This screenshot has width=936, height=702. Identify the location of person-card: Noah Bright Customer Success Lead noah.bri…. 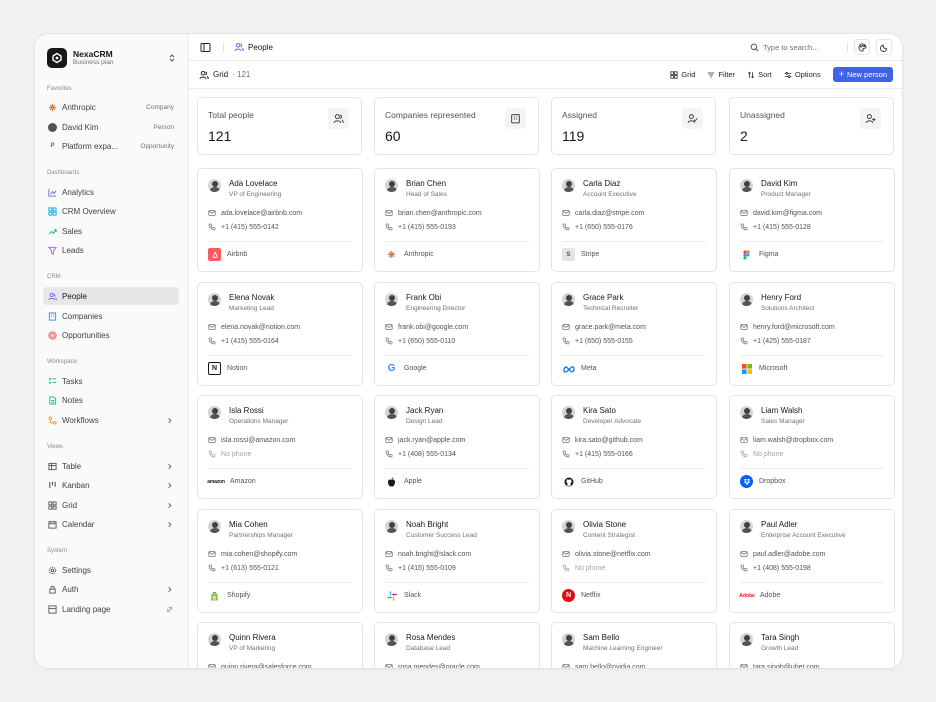
(457, 561).